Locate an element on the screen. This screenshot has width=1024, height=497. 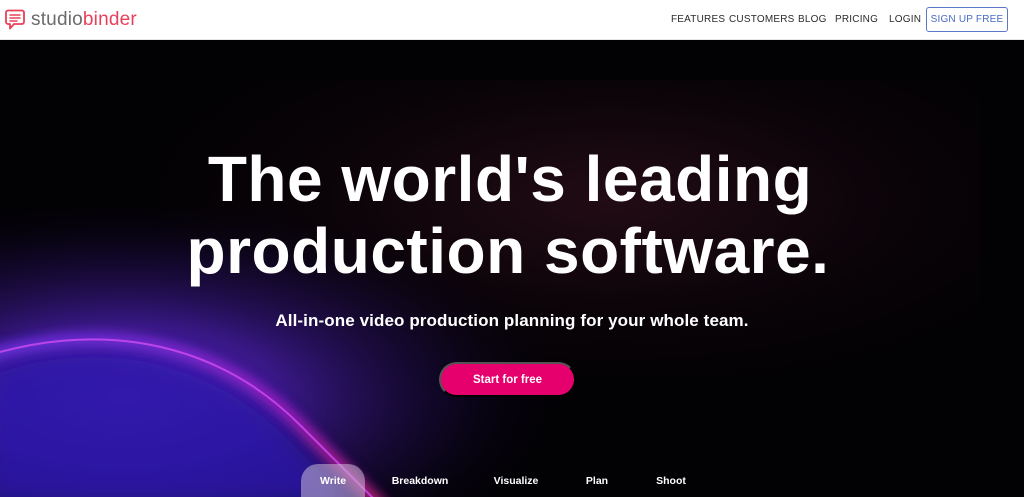
login-link: LOGIN is located at coordinates (905, 19).